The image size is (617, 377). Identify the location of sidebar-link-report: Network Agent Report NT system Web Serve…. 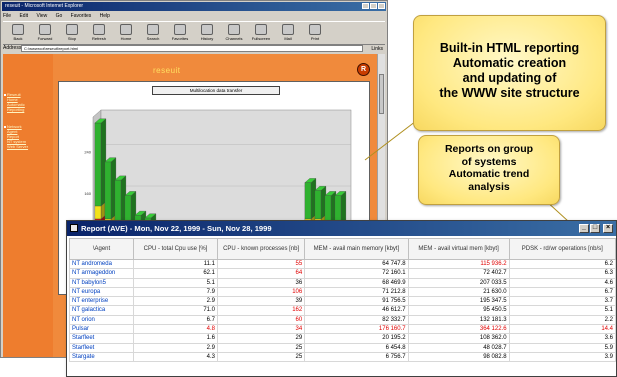
(29, 136).